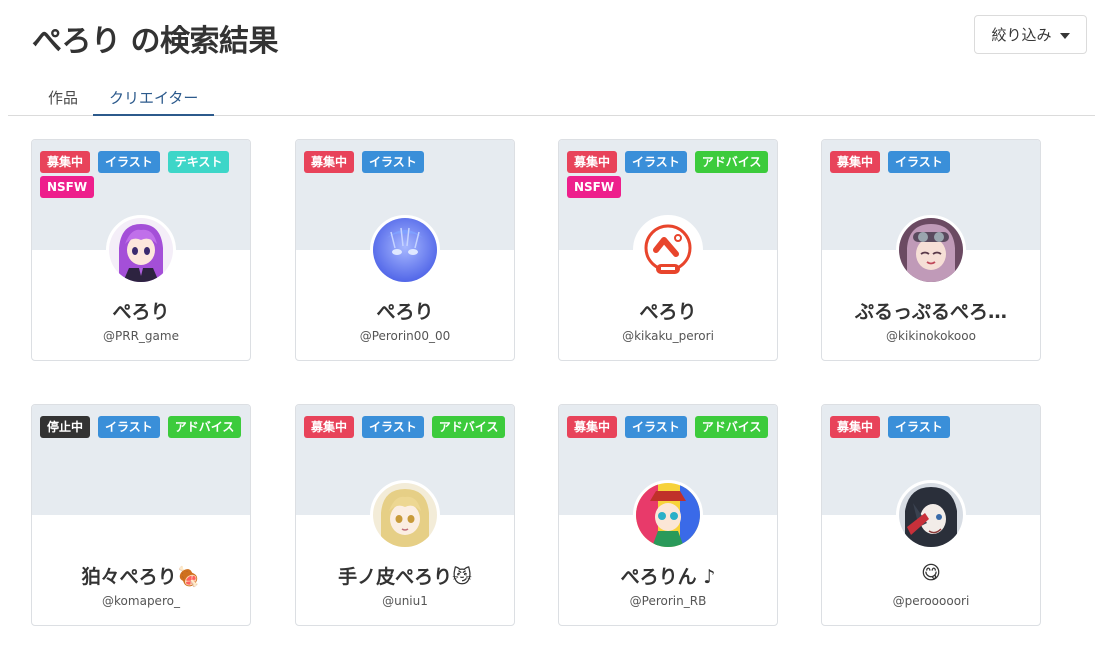  What do you see at coordinates (154, 97) in the screenshot?
I see `tab-creators: クリエイター` at bounding box center [154, 97].